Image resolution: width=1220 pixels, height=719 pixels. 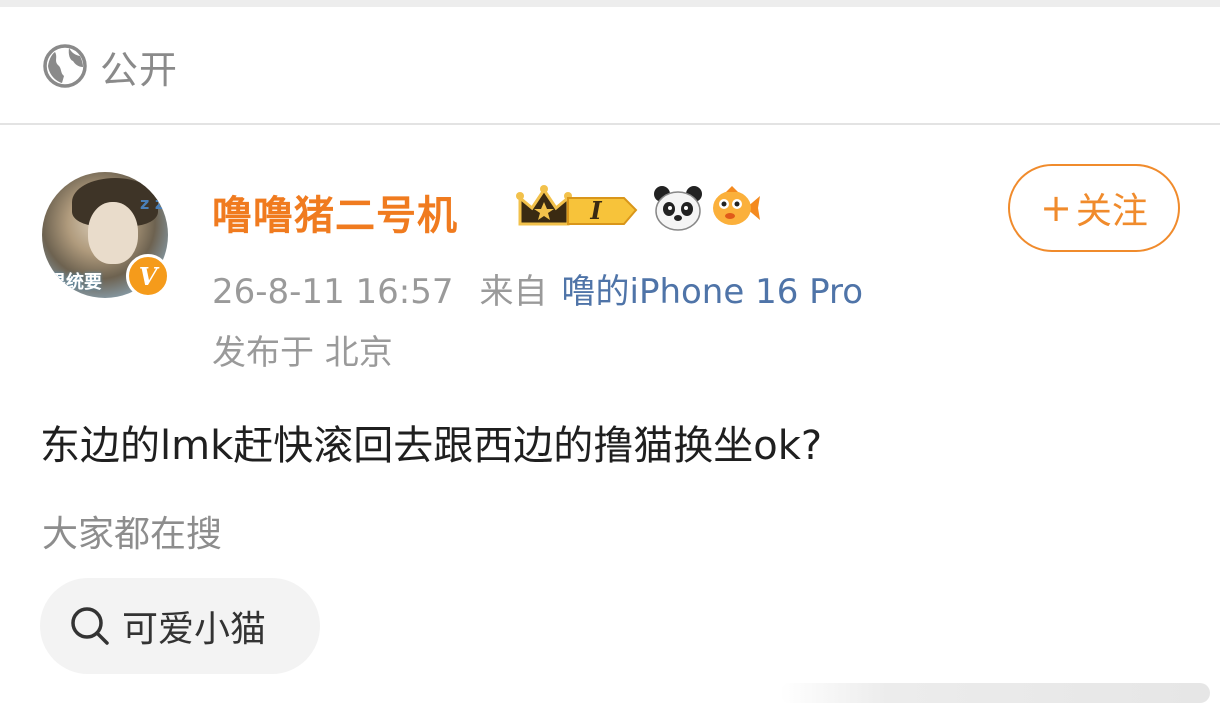 What do you see at coordinates (90, 626) in the screenshot?
I see `search-icon` at bounding box center [90, 626].